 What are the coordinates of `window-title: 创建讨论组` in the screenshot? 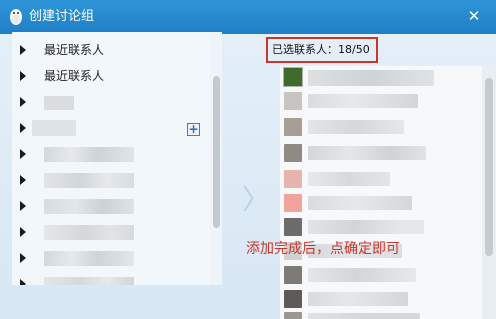 It's located at (62, 16).